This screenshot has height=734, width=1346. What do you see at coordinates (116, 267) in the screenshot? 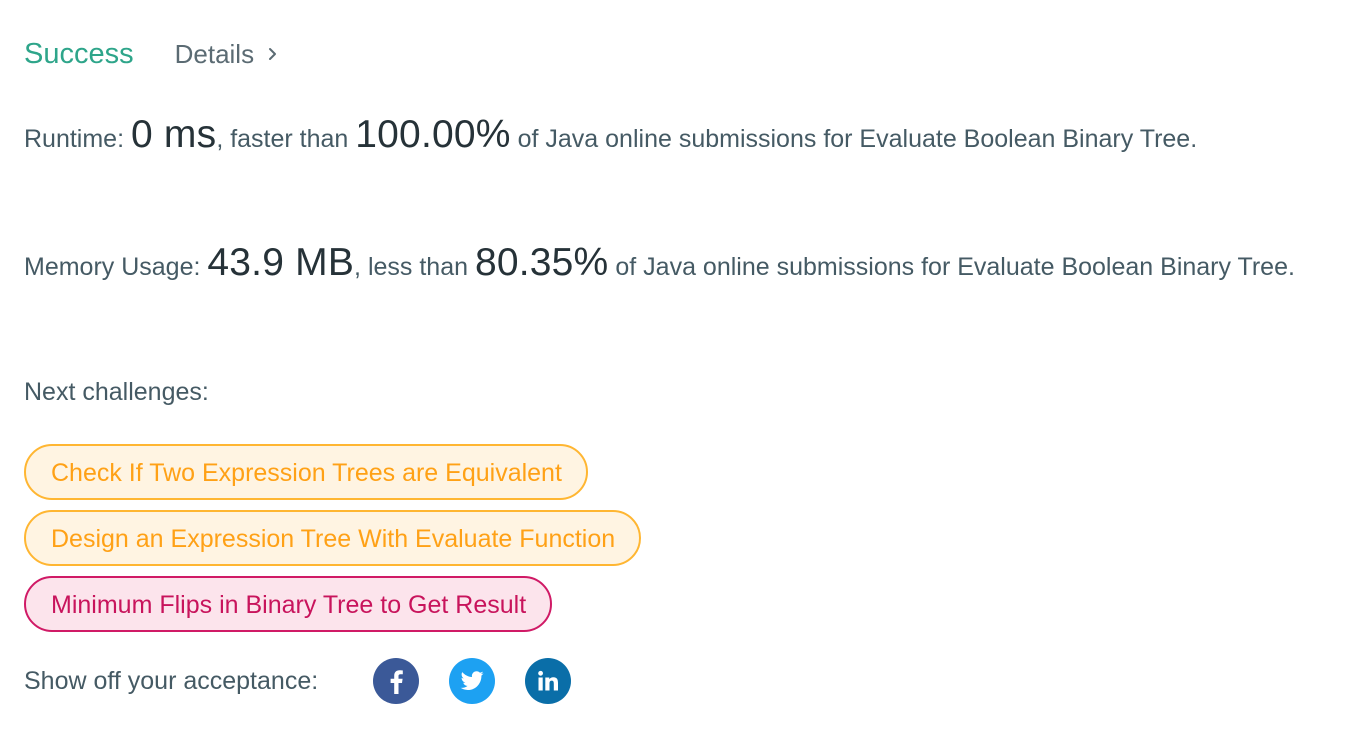
I see `memory-label: Memory Usage:` at bounding box center [116, 267].